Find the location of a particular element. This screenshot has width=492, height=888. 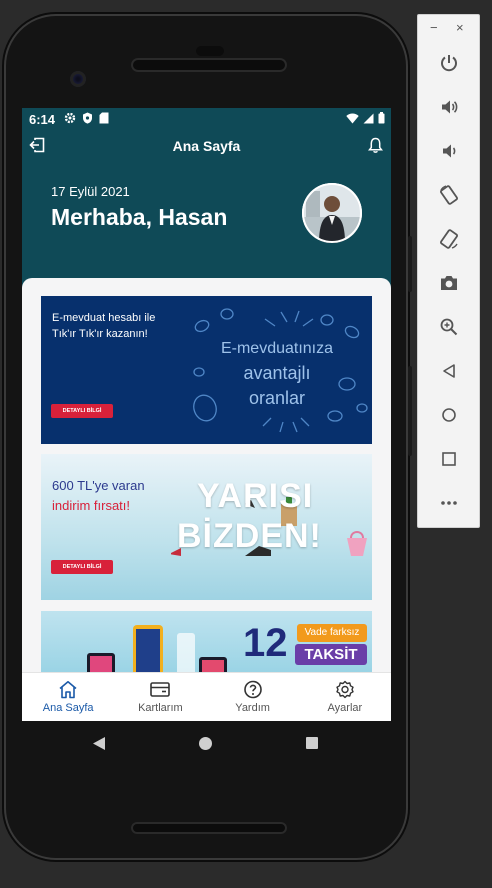

bottom-speaker-grille is located at coordinates (209, 828).